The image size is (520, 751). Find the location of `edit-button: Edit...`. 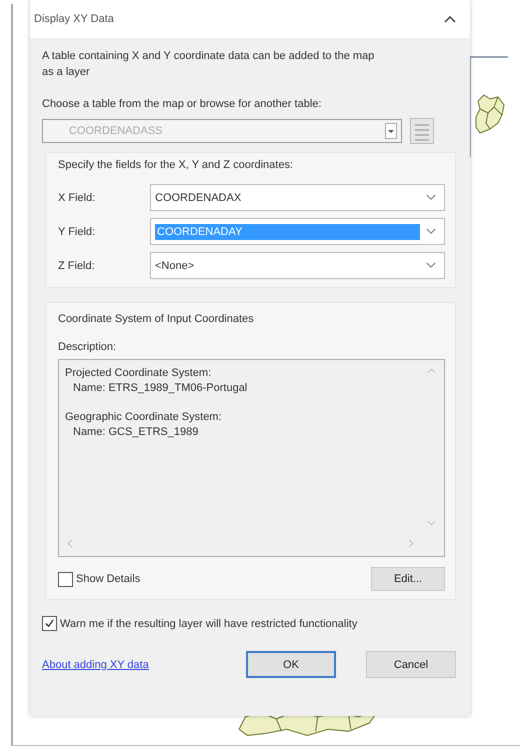

edit-button: Edit... is located at coordinates (408, 579).